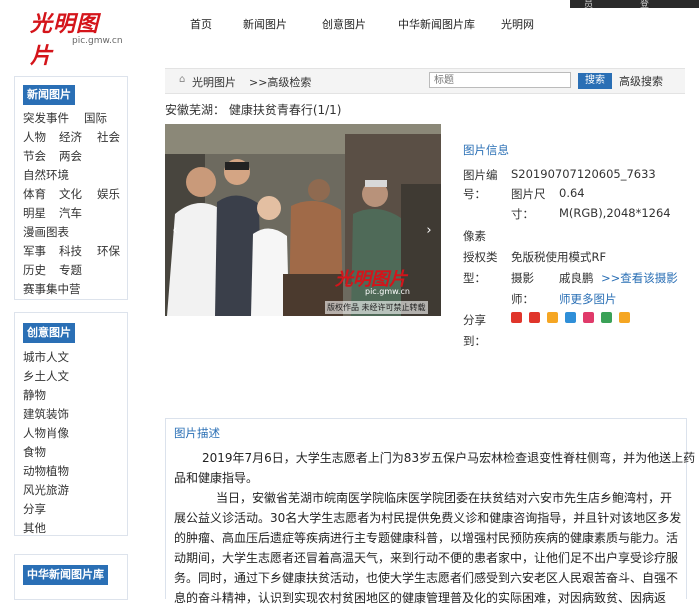 The image size is (699, 606). I want to click on sidebar-item-sports: 体育, so click(34, 194).